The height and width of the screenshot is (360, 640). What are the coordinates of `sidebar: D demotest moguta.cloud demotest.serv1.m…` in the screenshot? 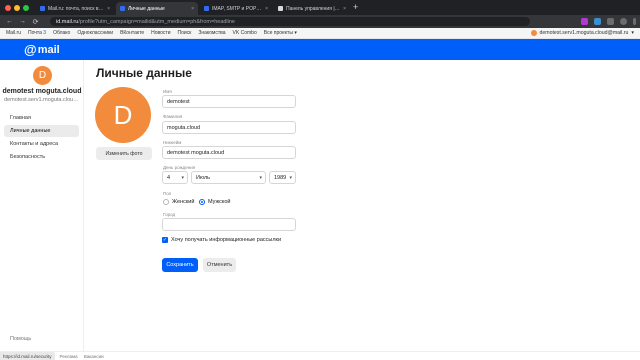 It's located at (42, 205).